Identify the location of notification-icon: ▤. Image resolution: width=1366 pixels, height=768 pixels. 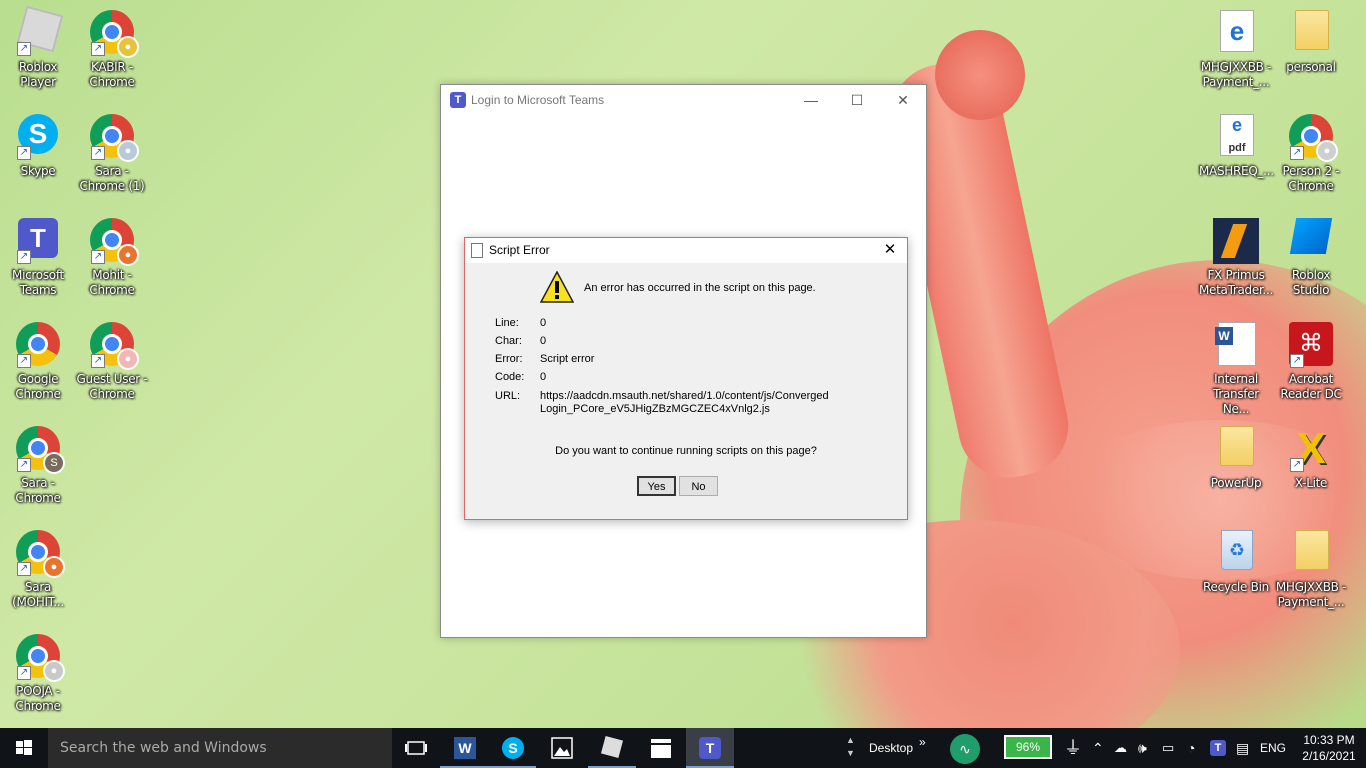
(1242, 748).